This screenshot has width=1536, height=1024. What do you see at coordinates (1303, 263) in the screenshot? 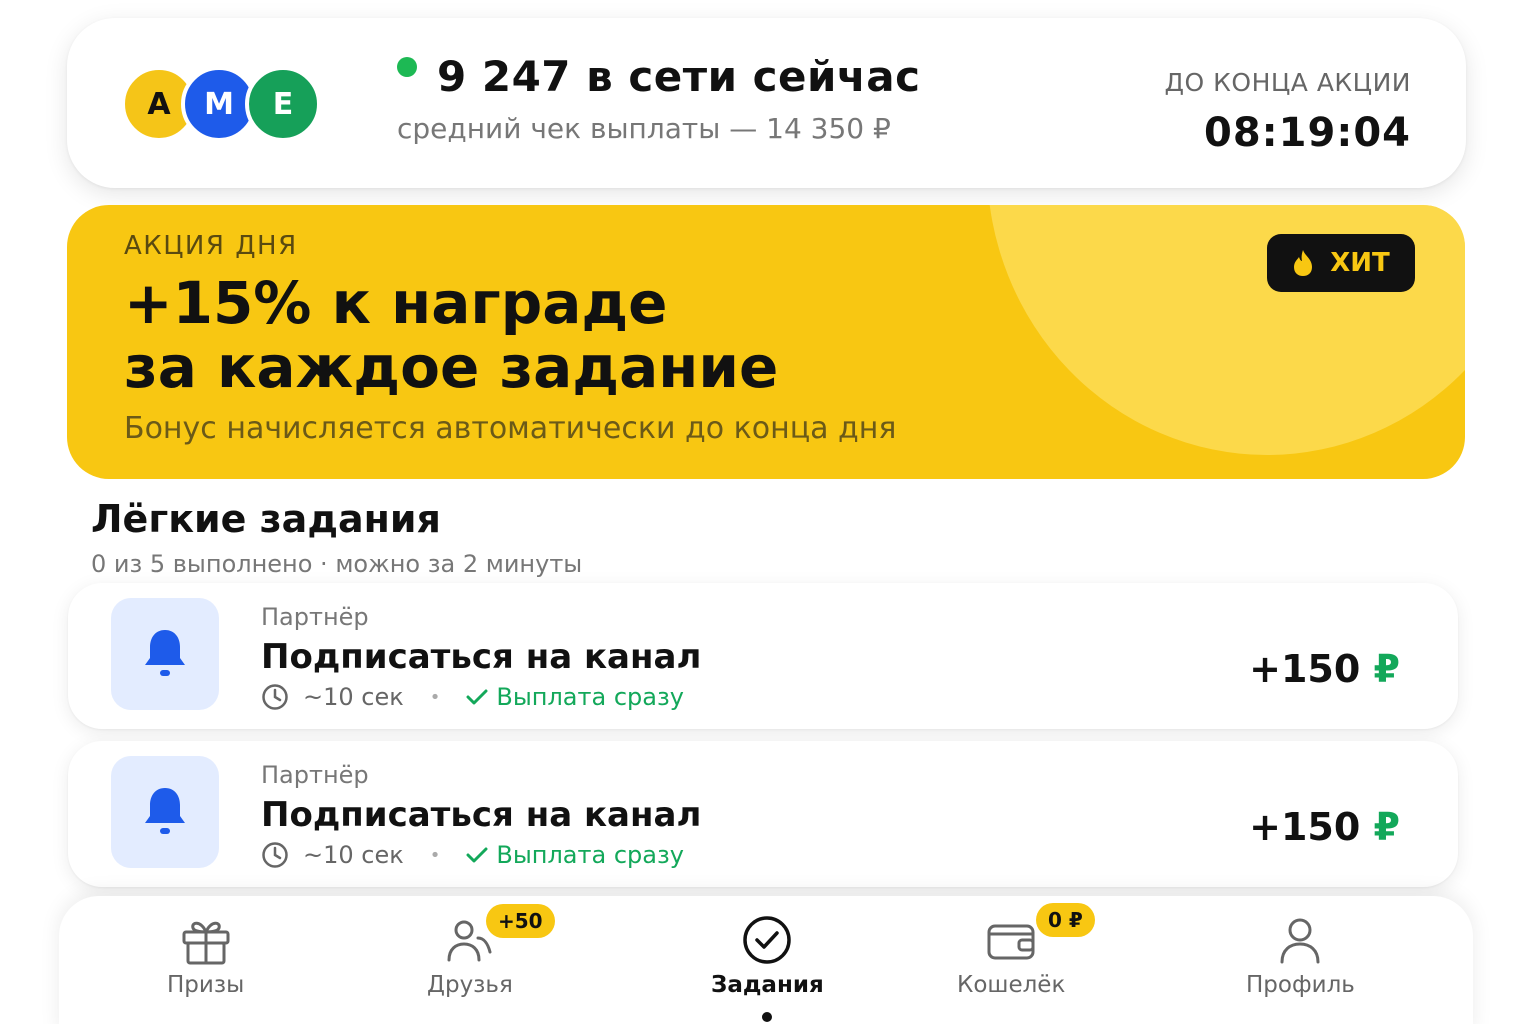
I see `fire-icon` at bounding box center [1303, 263].